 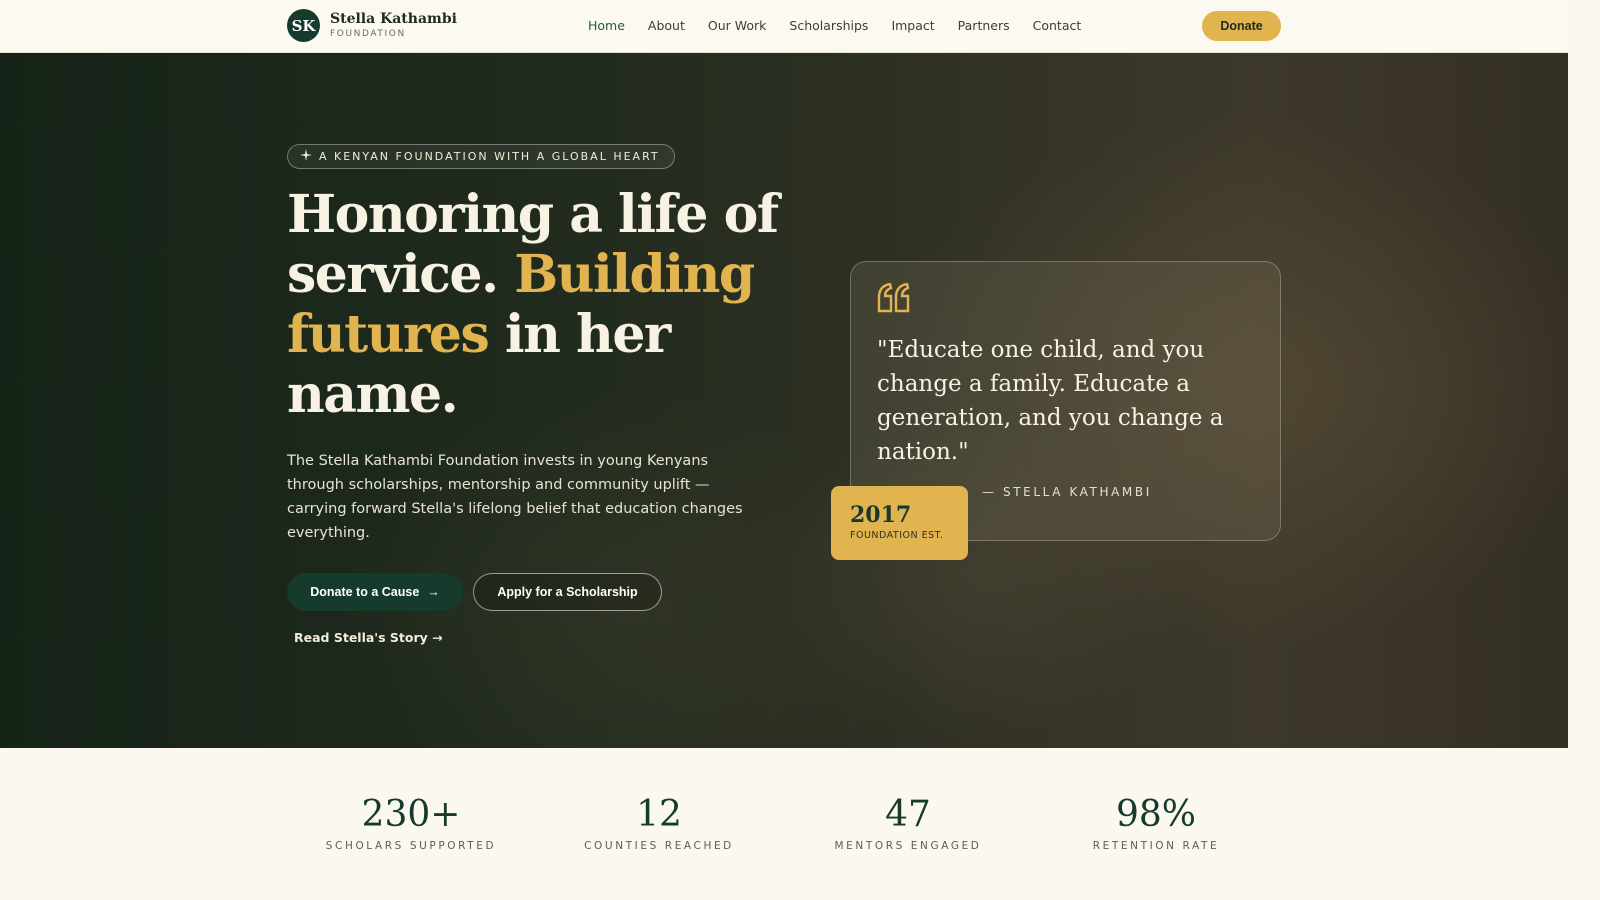 I want to click on stat-value: 12, so click(x=659, y=814).